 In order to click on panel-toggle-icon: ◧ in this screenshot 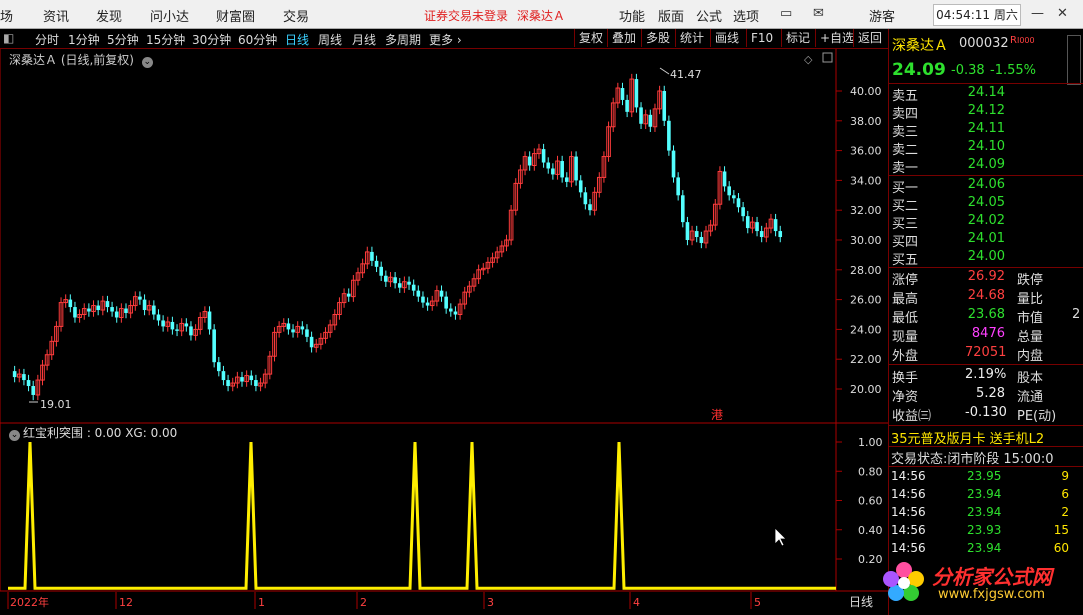, I will do `click(8, 38)`.